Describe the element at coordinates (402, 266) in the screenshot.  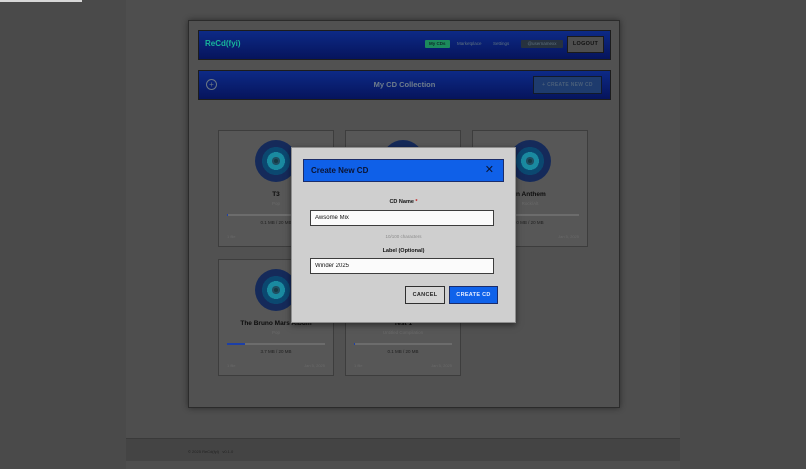
I see `label-input` at that location.